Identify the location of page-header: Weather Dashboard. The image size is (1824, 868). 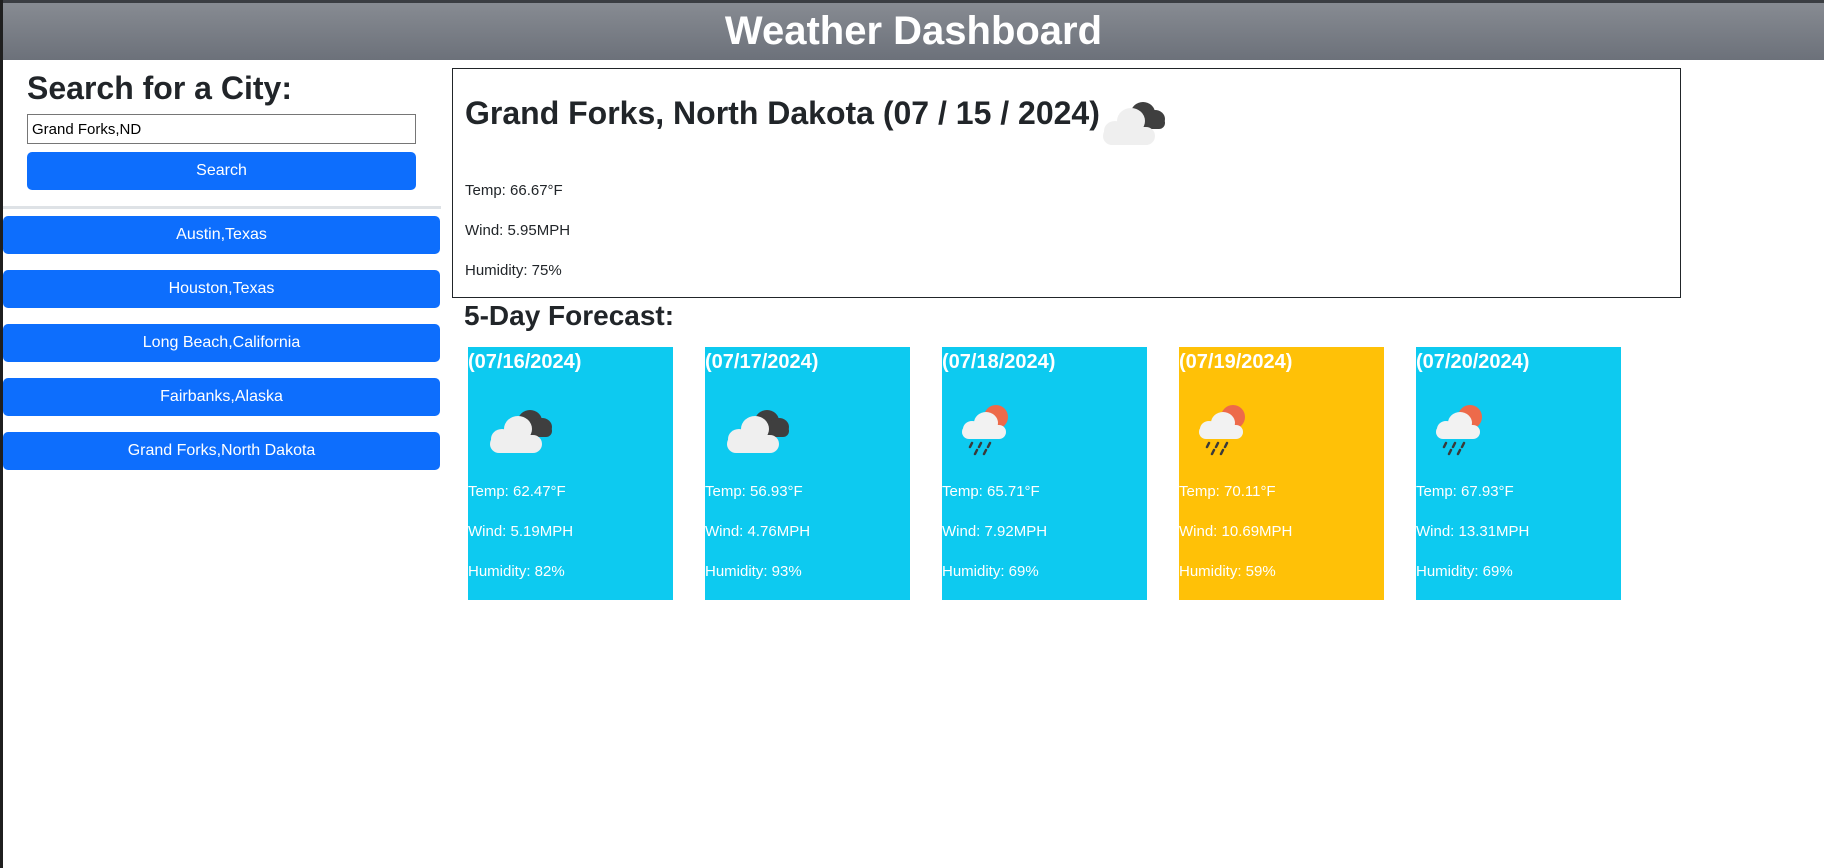
(913, 31).